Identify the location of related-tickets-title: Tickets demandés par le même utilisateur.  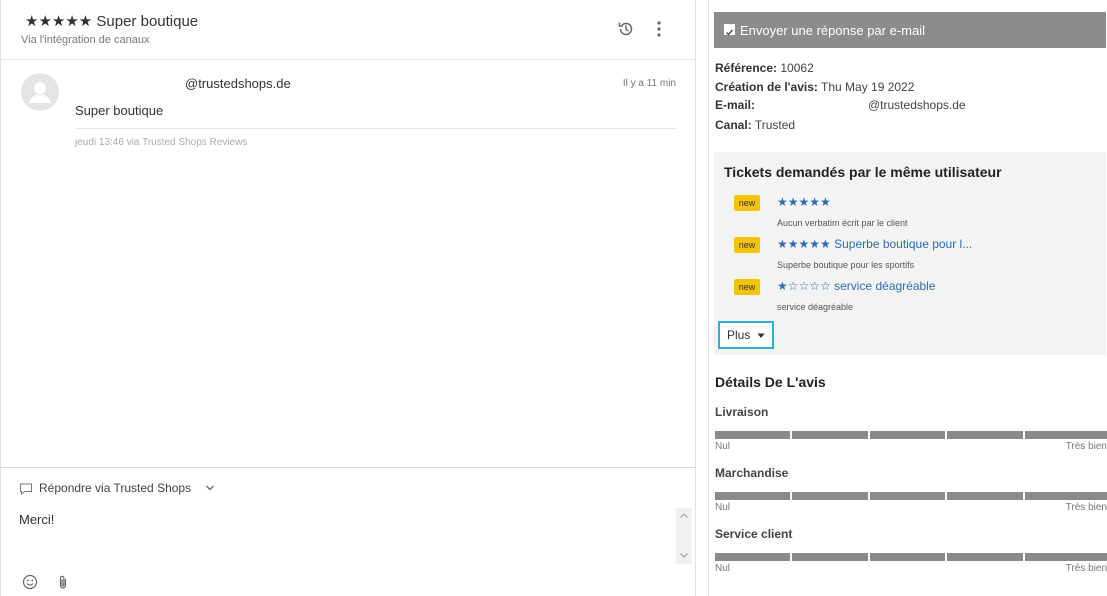
(863, 172).